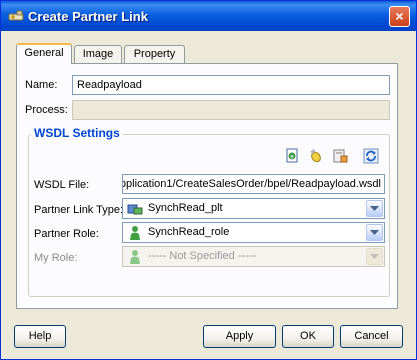 This screenshot has height=360, width=417. I want to click on partner-role-icon, so click(135, 233).